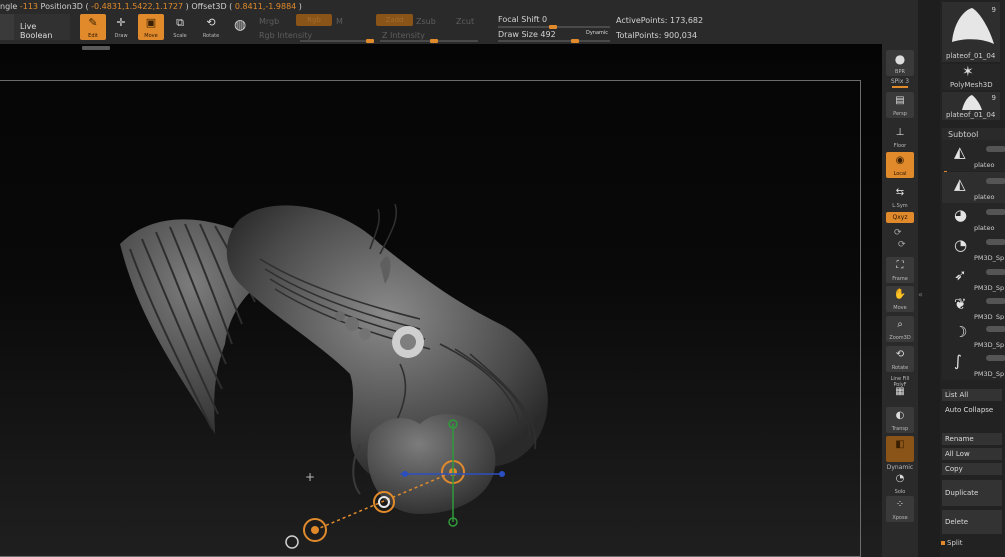  I want to click on tool-name-2: plateof_01_04, so click(971, 115).